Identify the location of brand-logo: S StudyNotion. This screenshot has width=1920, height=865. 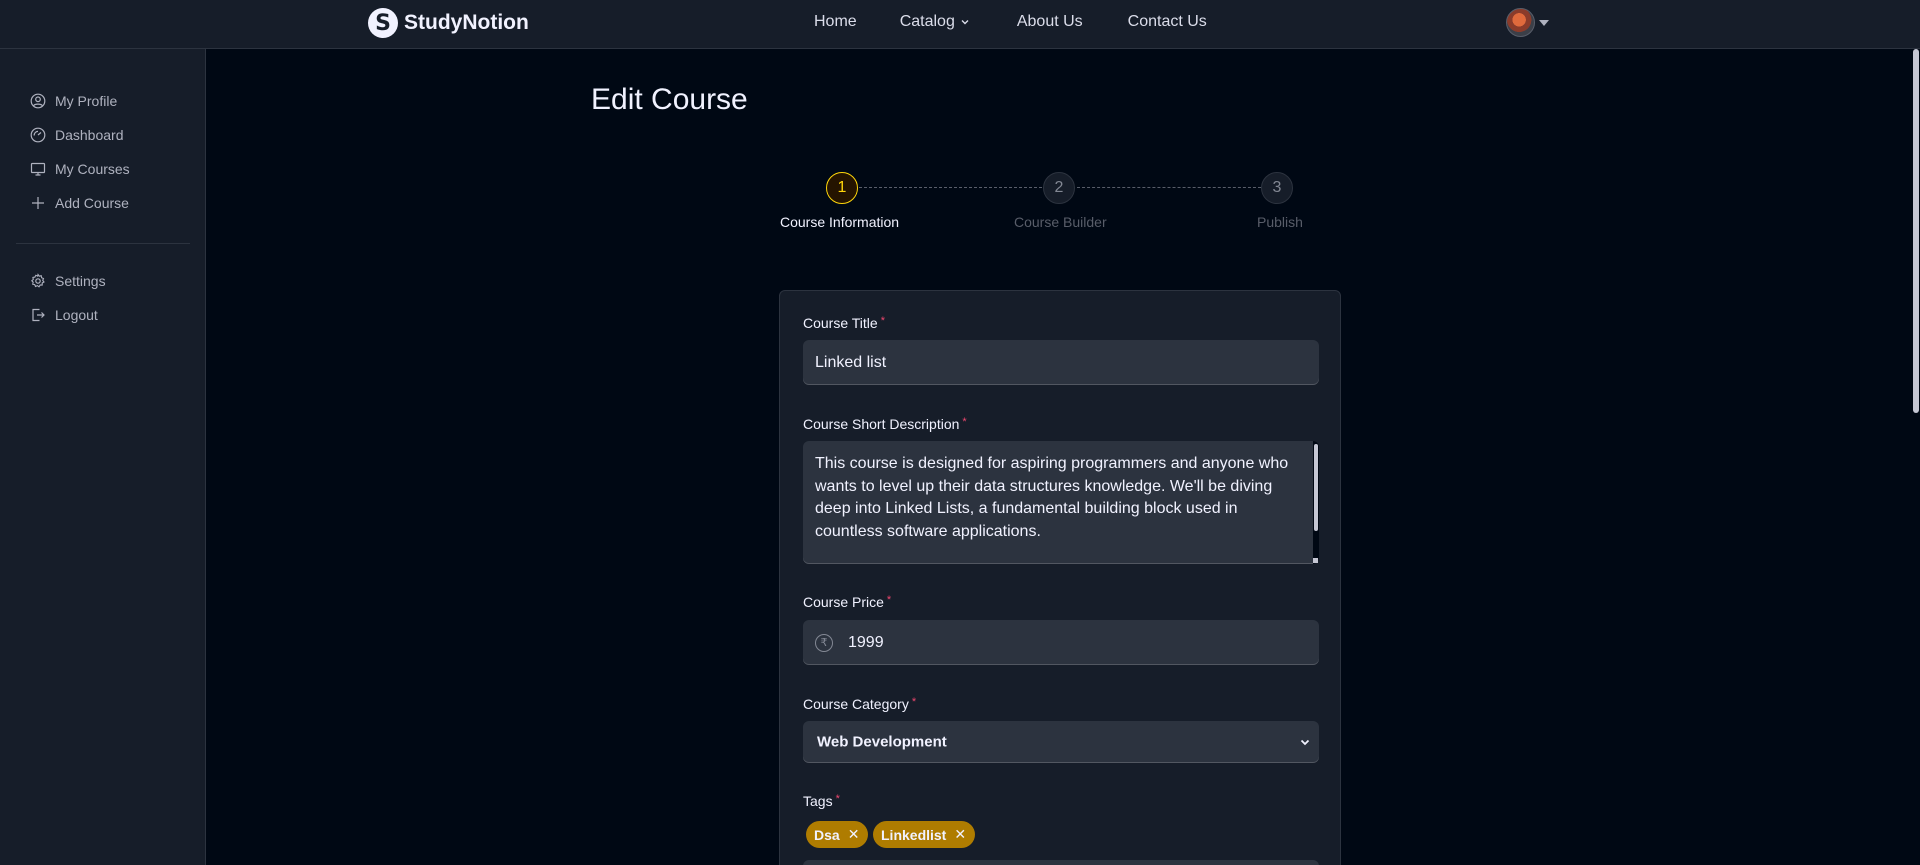
(448, 23).